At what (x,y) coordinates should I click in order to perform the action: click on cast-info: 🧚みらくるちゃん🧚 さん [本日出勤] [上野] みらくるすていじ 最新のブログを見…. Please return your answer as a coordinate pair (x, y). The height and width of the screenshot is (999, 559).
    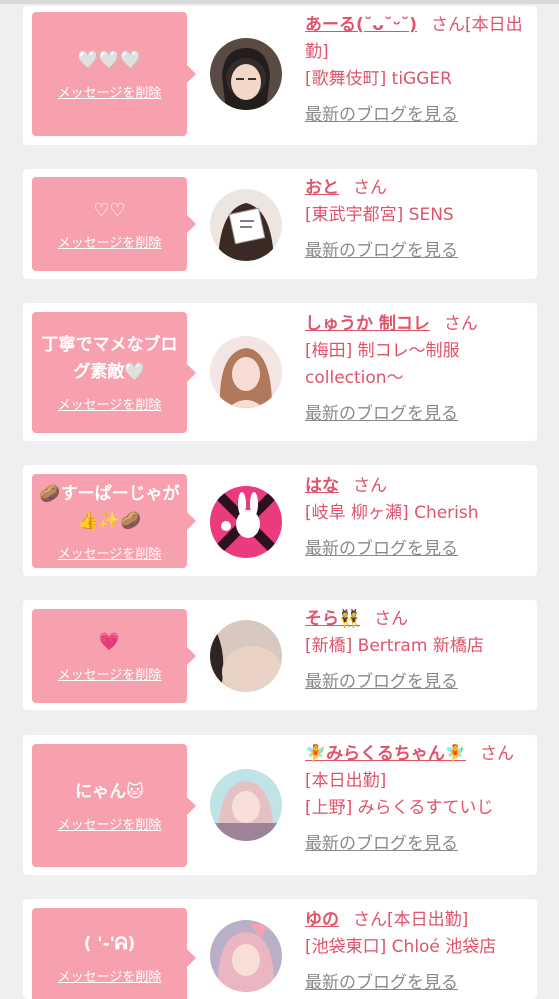
    Looking at the image, I should click on (417, 799).